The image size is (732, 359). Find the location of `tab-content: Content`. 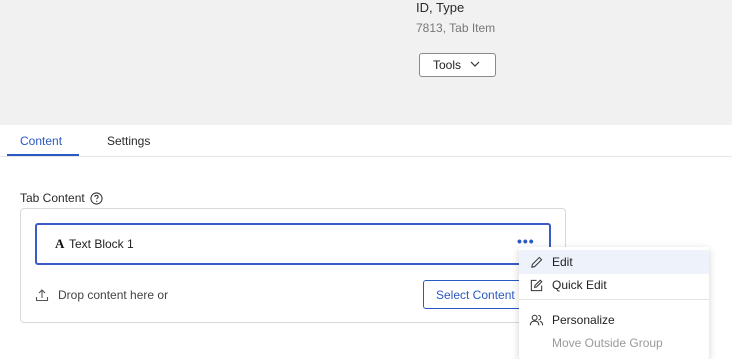

tab-content: Content is located at coordinates (41, 141).